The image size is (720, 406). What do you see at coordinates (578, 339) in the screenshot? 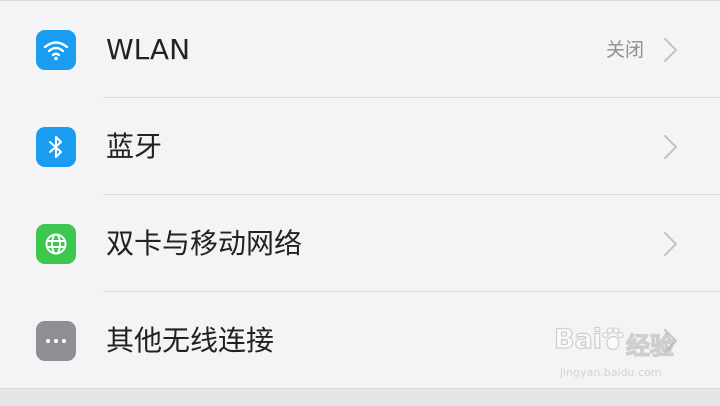
I see `watermark-brand-left: Bai` at bounding box center [578, 339].